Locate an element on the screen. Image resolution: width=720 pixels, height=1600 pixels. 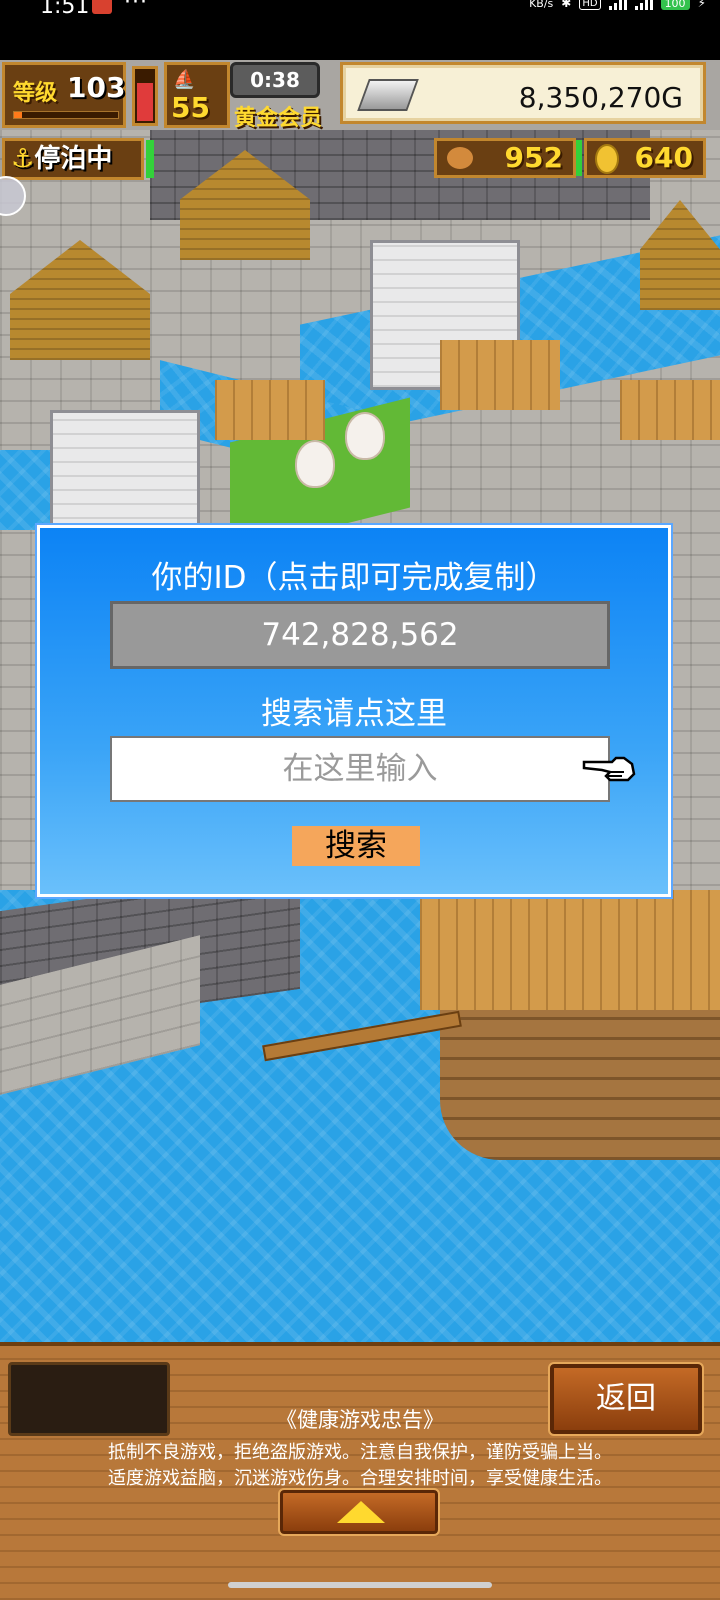
search-label: 搜索请点这里 is located at coordinates (354, 714).